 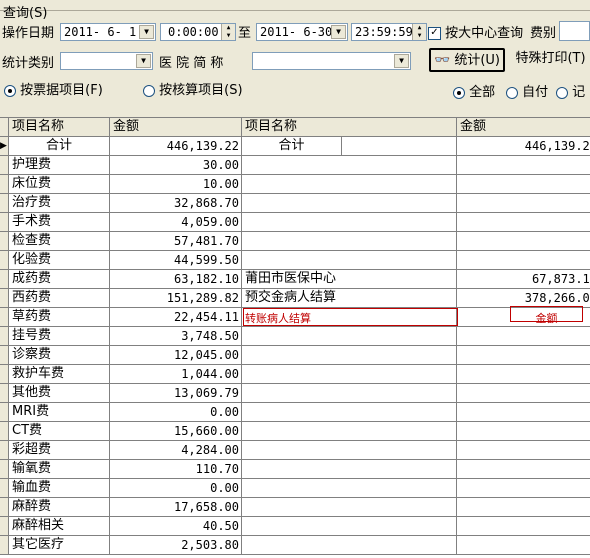 I want to click on table-cell: 治疗费, so click(x=59, y=203).